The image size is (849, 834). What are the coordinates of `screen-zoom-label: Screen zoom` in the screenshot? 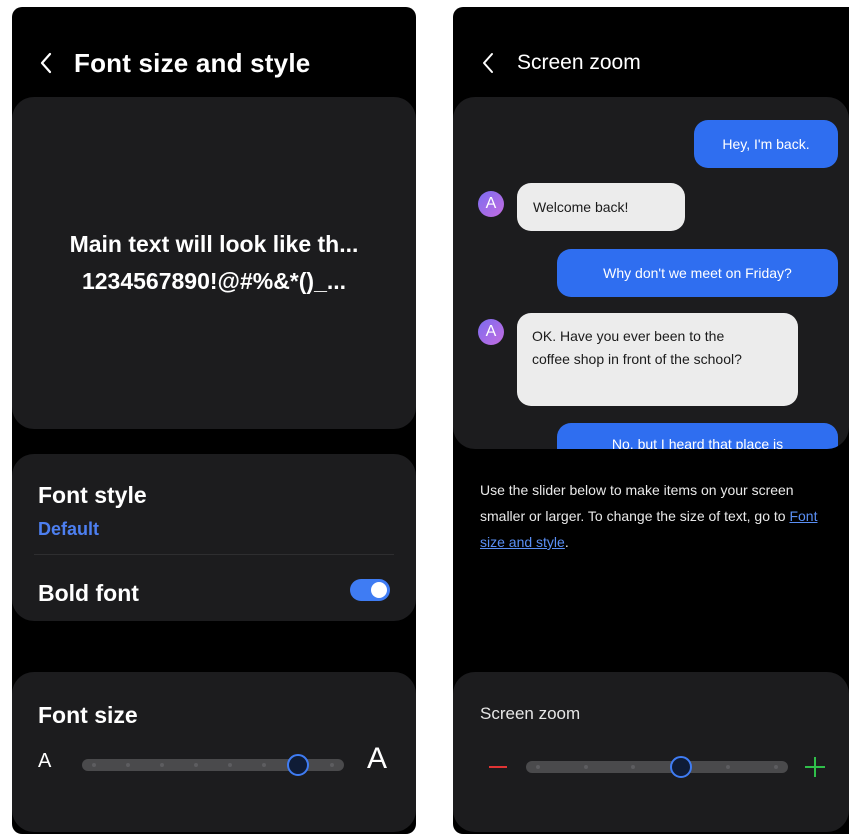 It's located at (530, 713).